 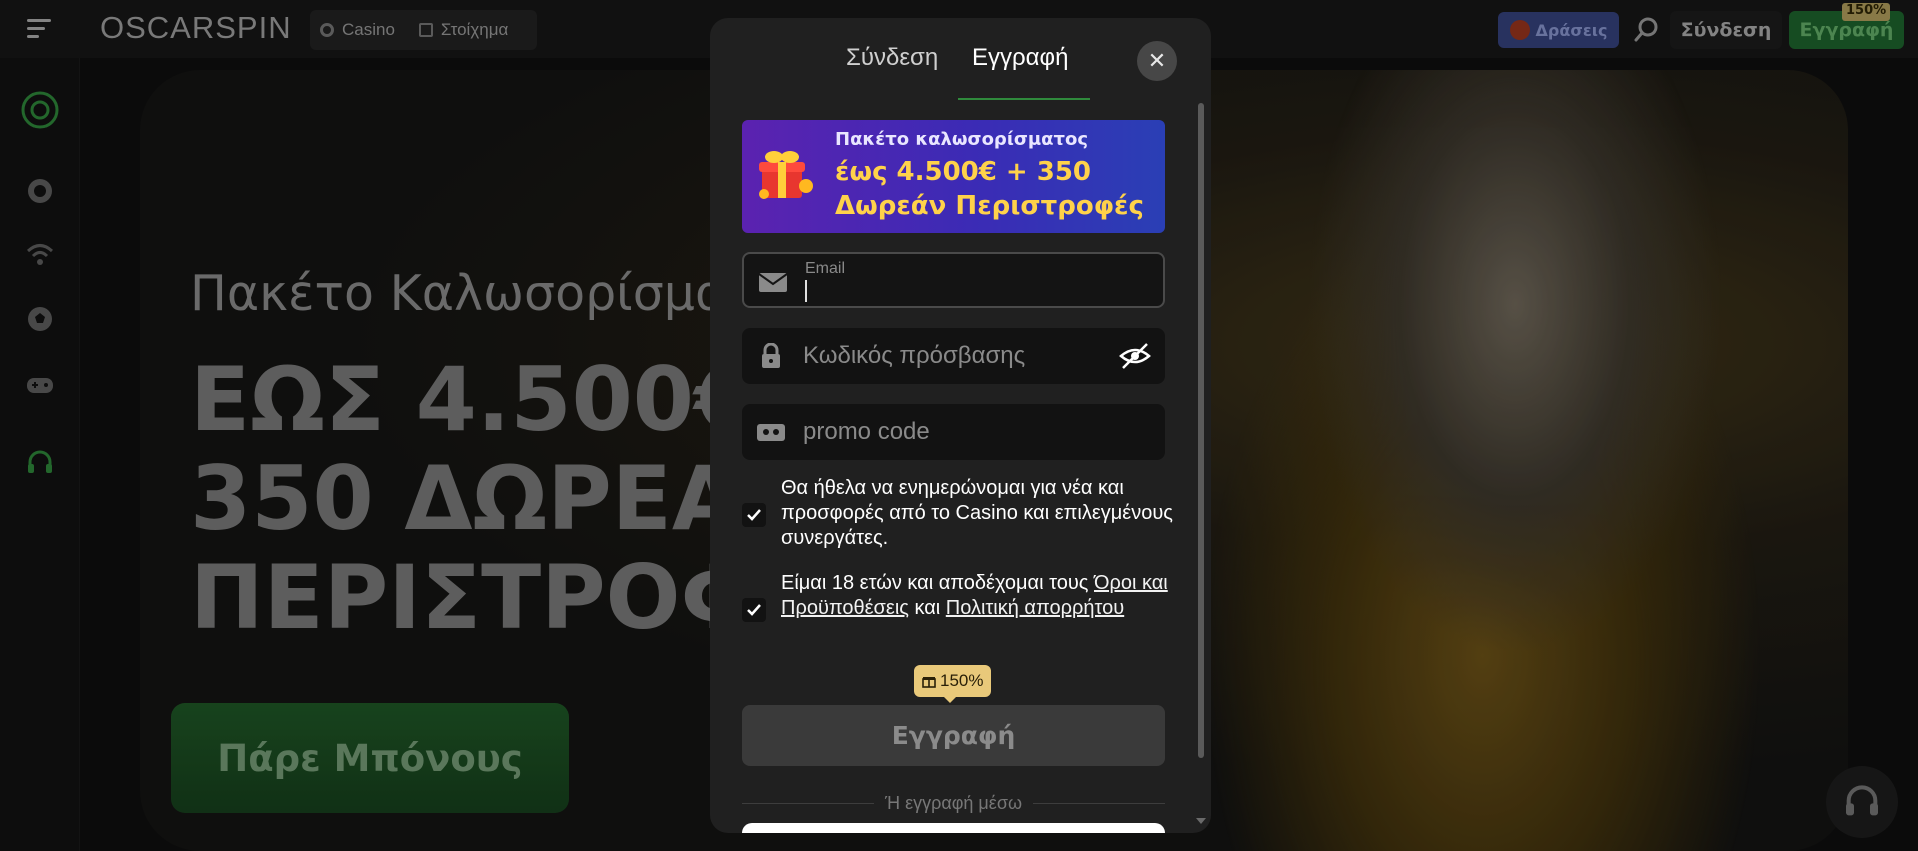 What do you see at coordinates (825, 268) in the screenshot?
I see `email-label: Email` at bounding box center [825, 268].